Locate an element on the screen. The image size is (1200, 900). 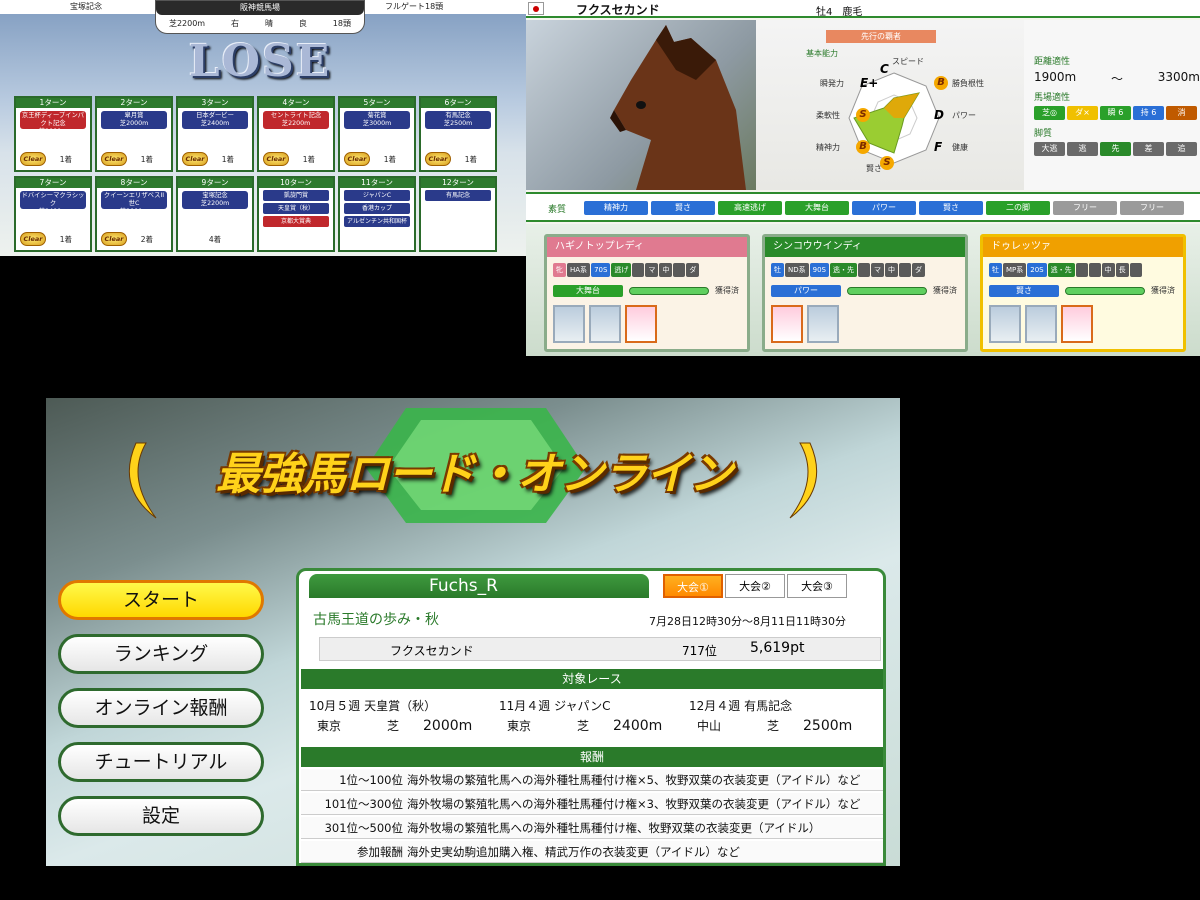
ranking-row: フクスセカンド 717位 5,619pt is located at coordinates (600, 649).